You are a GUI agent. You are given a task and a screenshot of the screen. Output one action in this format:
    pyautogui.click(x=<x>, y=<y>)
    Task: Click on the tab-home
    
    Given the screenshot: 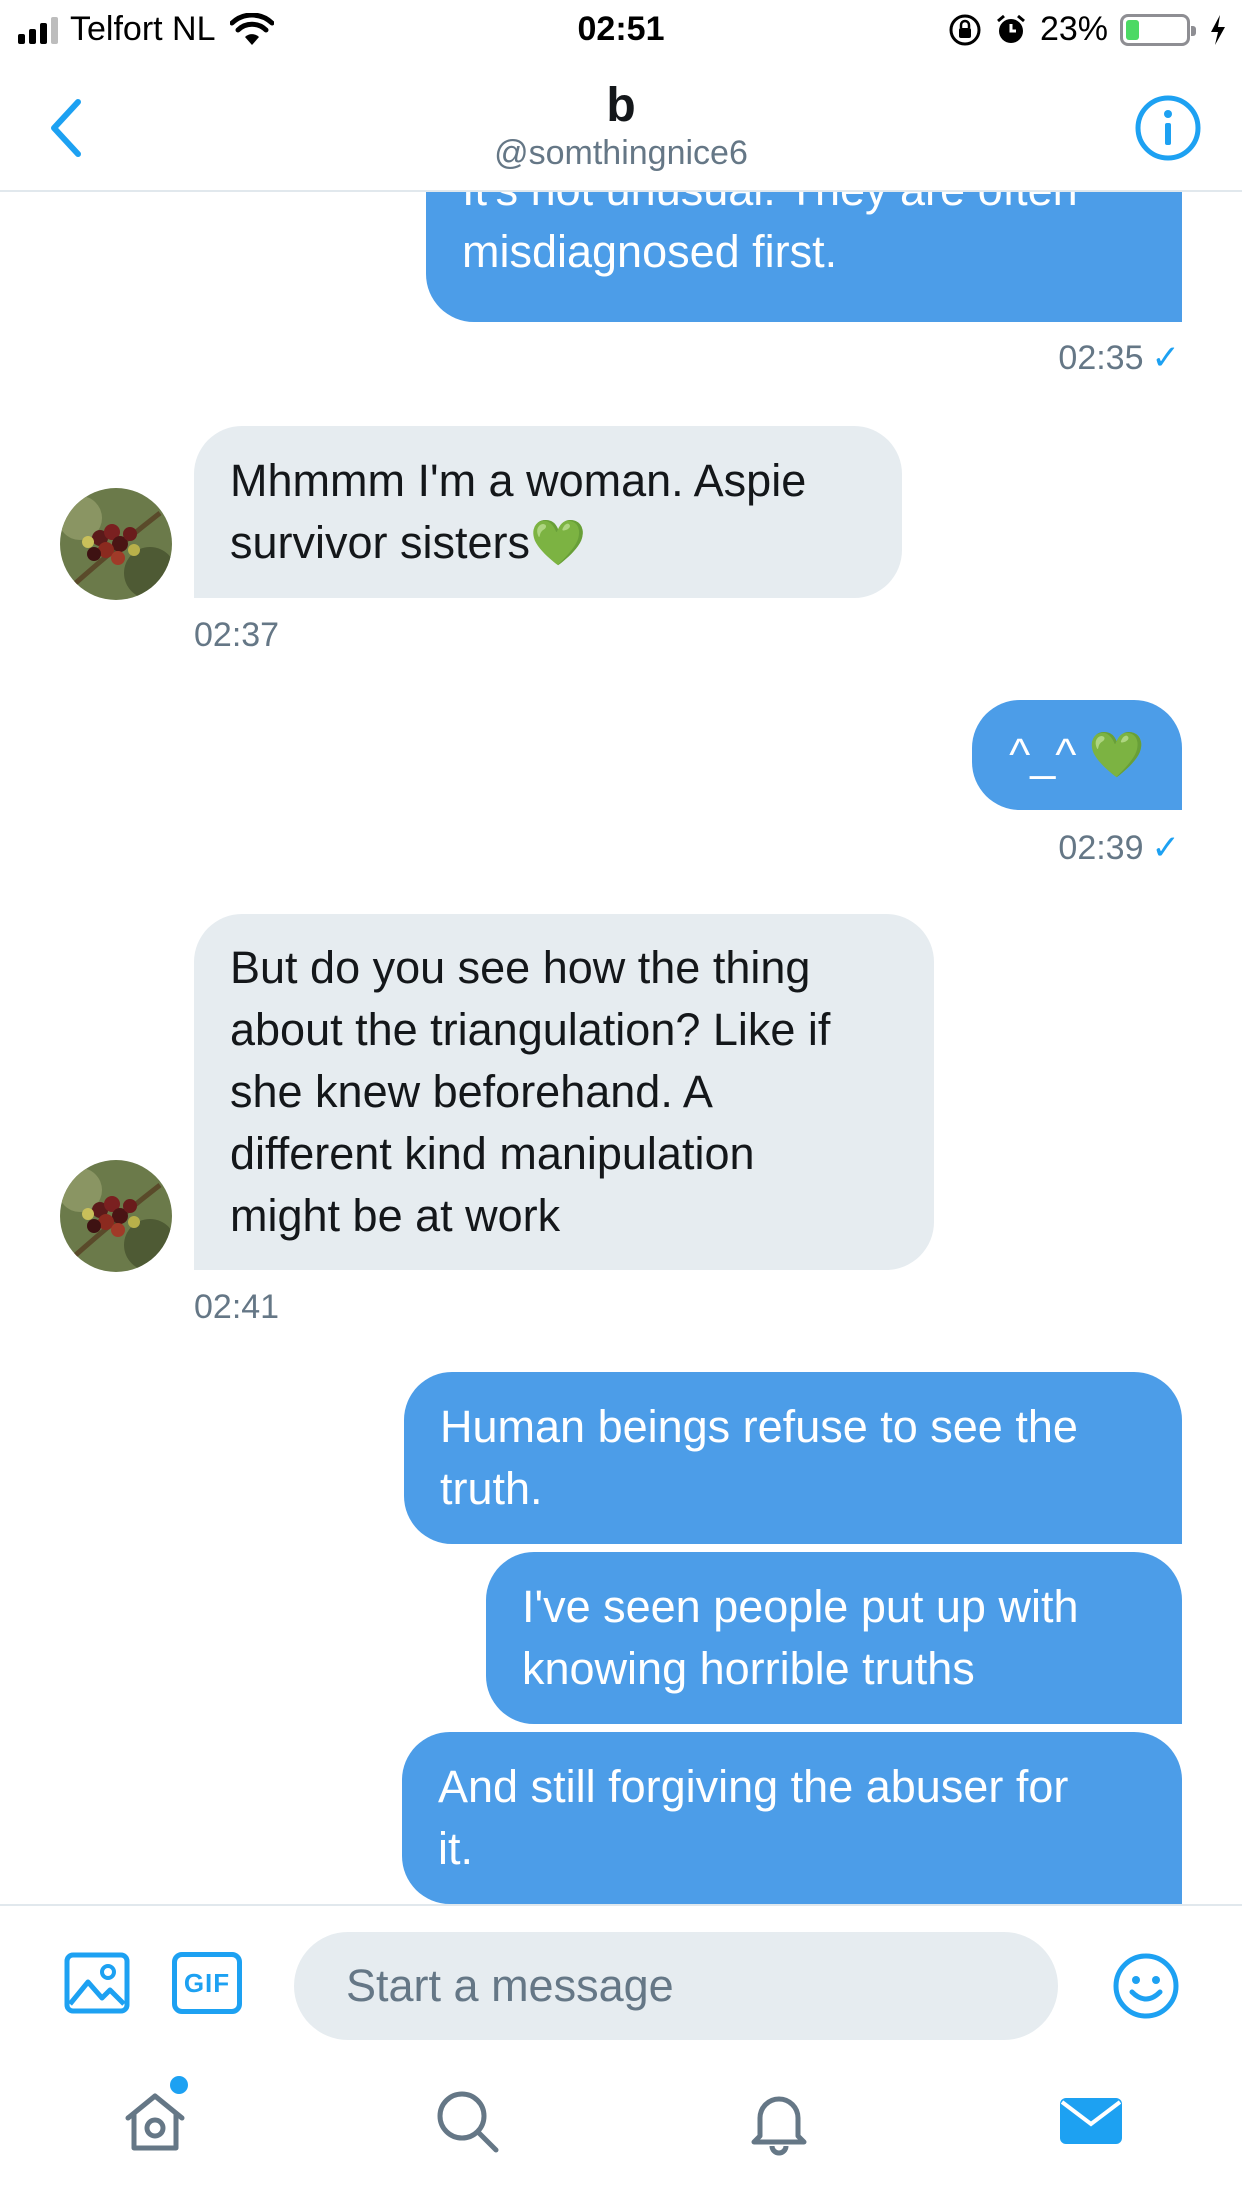 What is the action you would take?
    pyautogui.click(x=155, y=2121)
    